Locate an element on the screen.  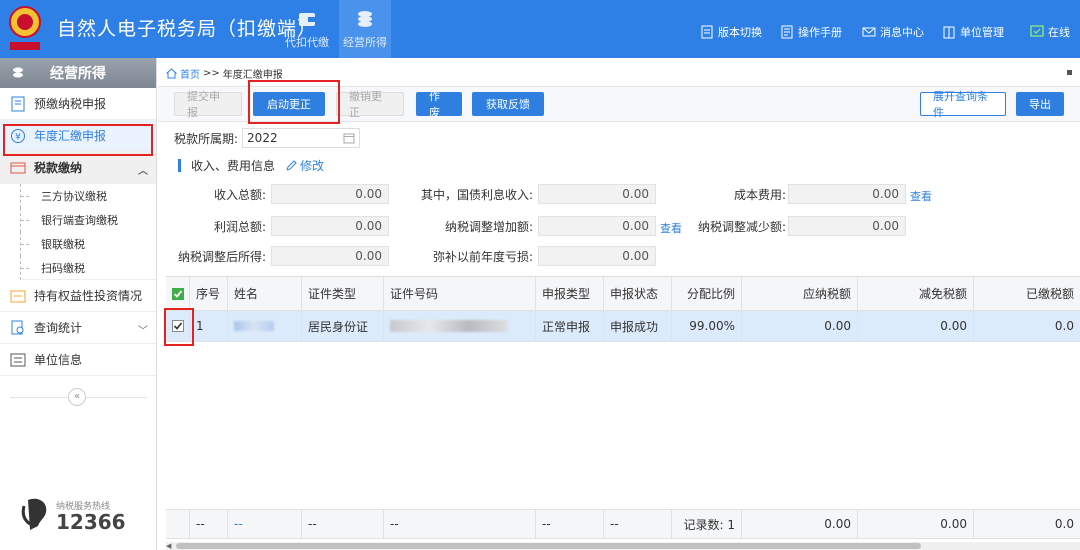
menu-unit-management: 单位管理 is located at coordinates (973, 32).